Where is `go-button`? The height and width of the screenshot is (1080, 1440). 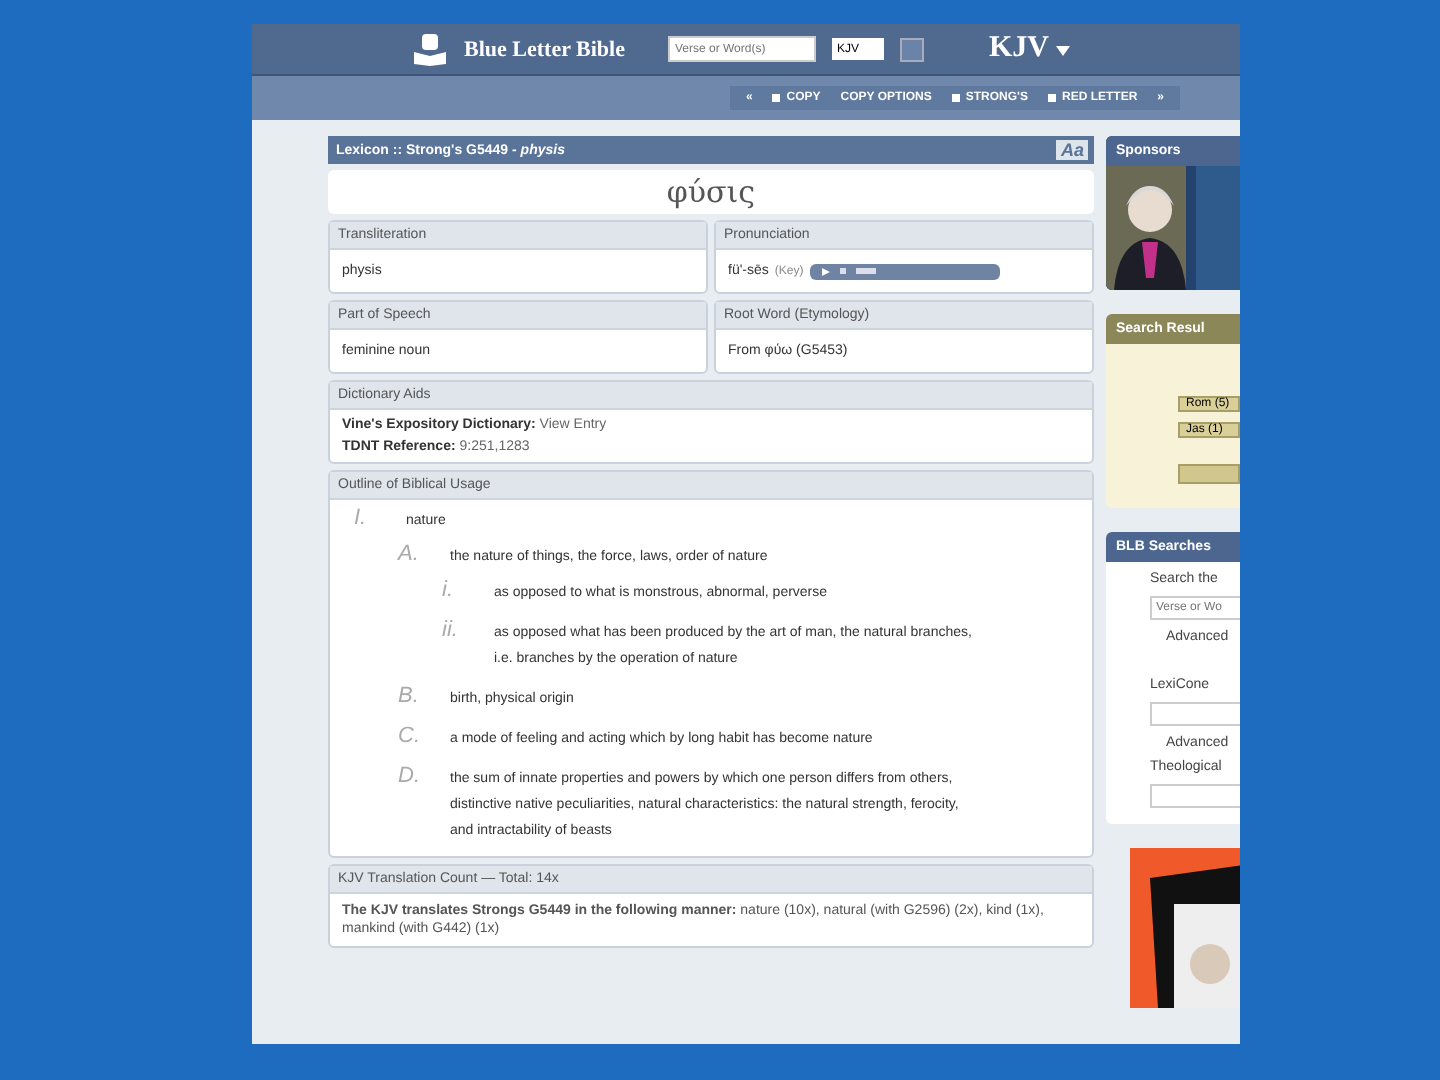 go-button is located at coordinates (912, 49).